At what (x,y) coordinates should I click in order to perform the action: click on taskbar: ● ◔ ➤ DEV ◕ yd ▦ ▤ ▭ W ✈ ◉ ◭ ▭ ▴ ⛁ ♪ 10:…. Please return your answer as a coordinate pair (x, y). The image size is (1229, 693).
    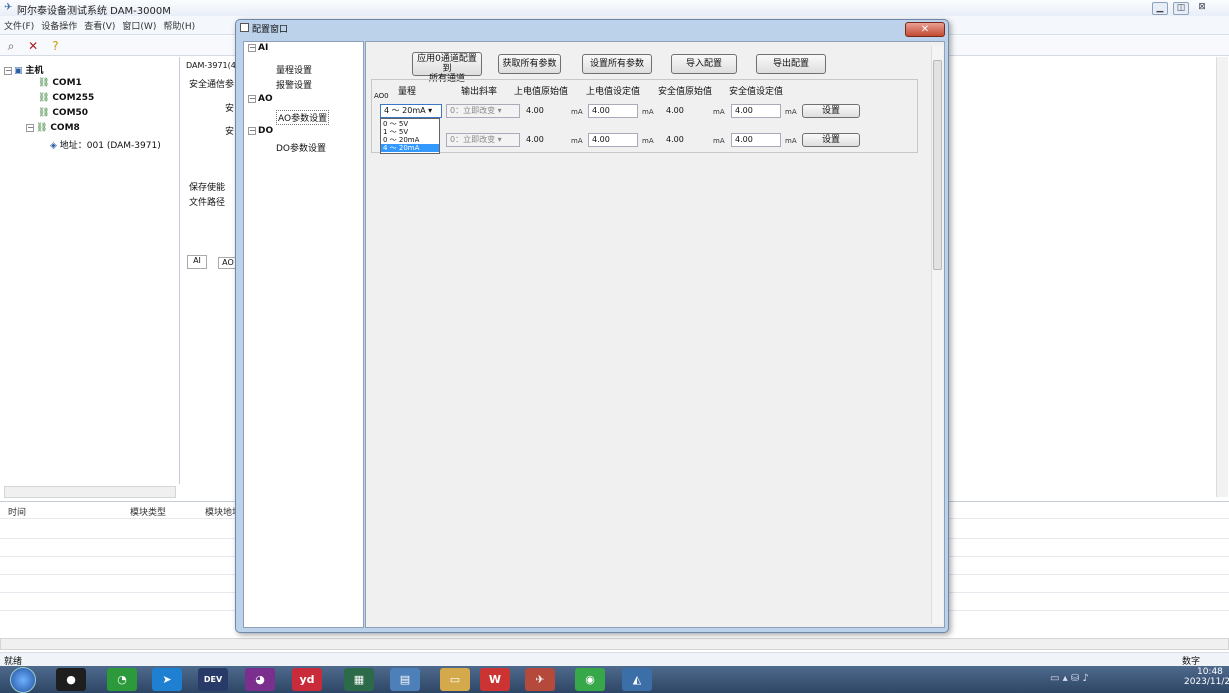
    Looking at the image, I should click on (614, 679).